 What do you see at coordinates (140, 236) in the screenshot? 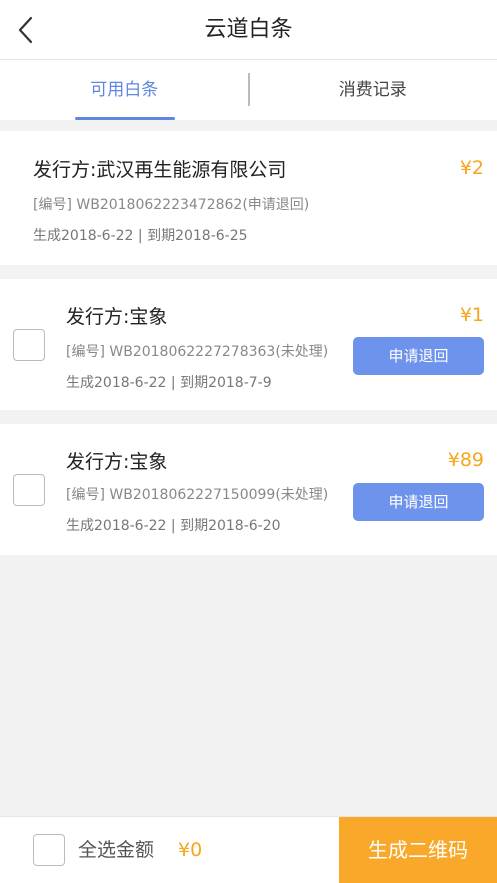
I see `bill-dates: 生成2018-6-22 | 到期2018-6-25` at bounding box center [140, 236].